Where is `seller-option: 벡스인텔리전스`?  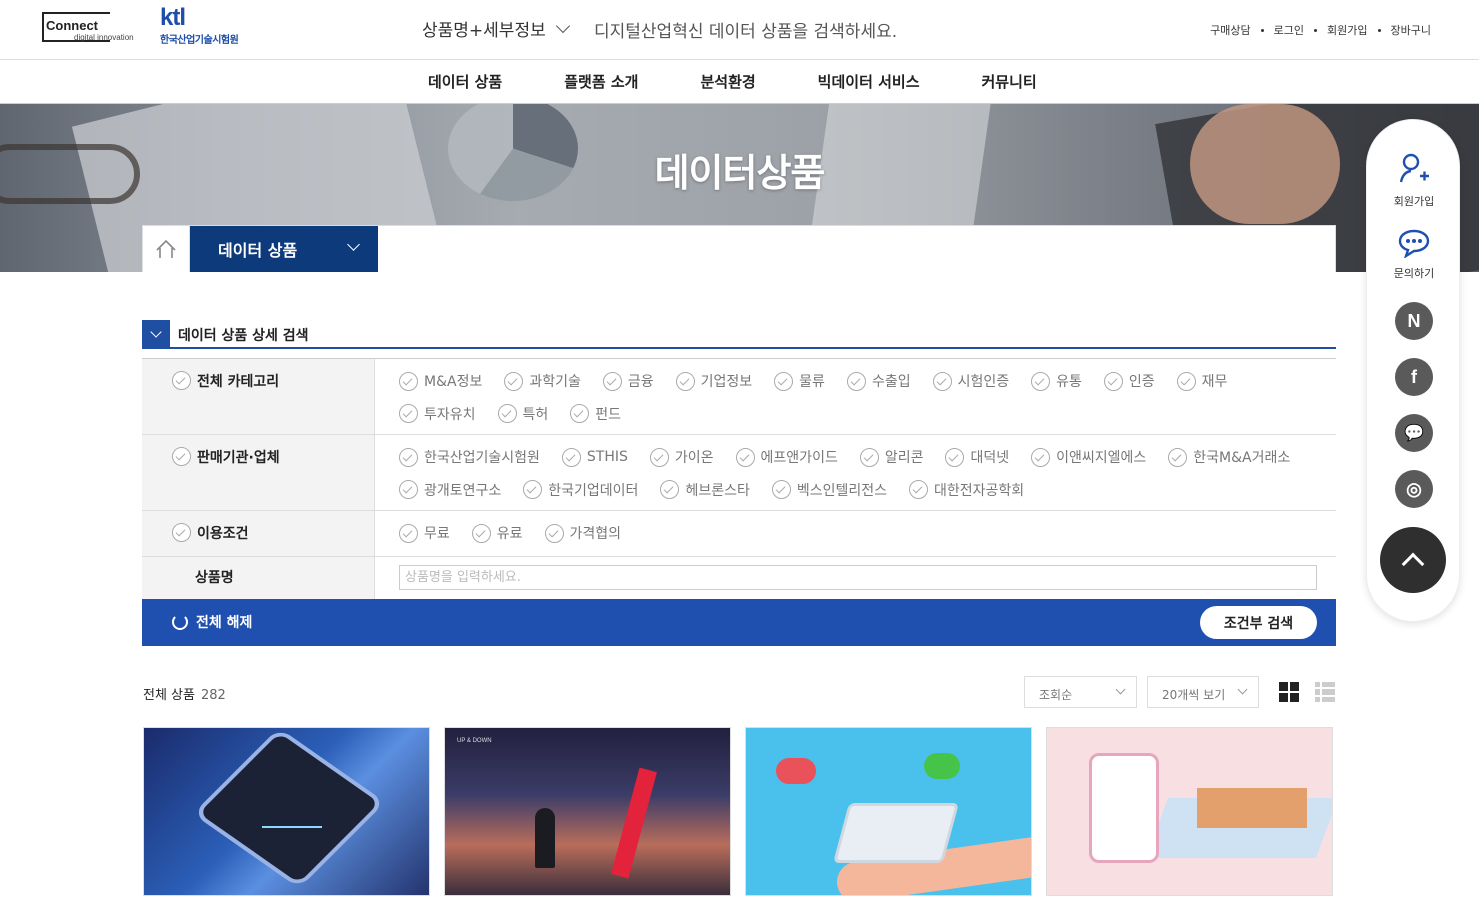 seller-option: 벡스인텔리전스 is located at coordinates (829, 490).